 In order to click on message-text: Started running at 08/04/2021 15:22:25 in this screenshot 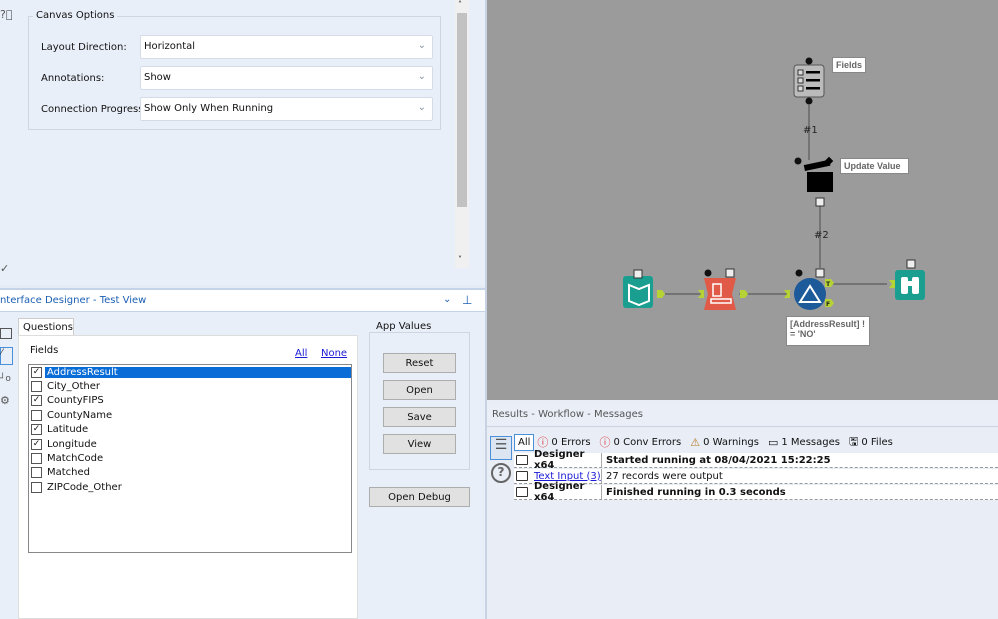, I will do `click(718, 460)`.